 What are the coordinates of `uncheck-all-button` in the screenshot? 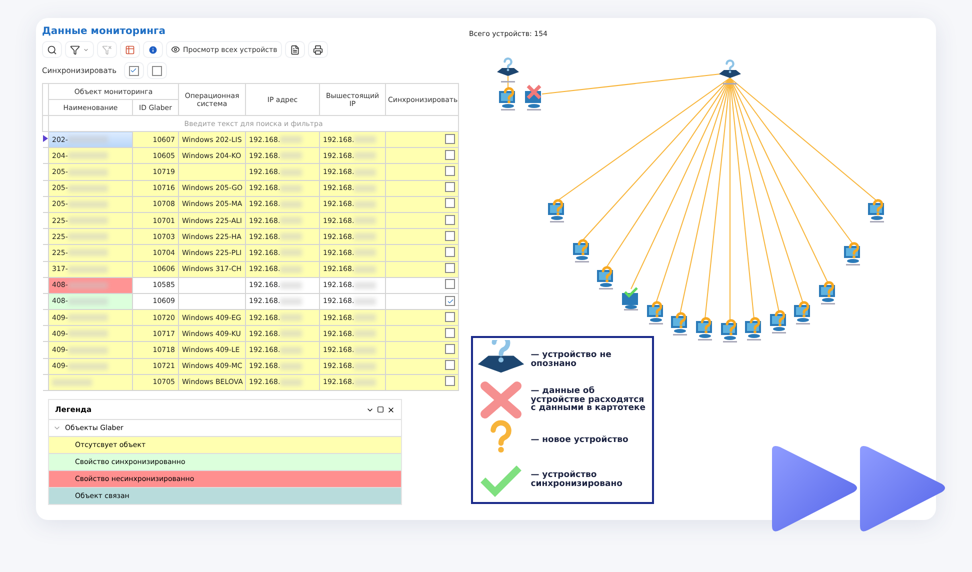 It's located at (156, 70).